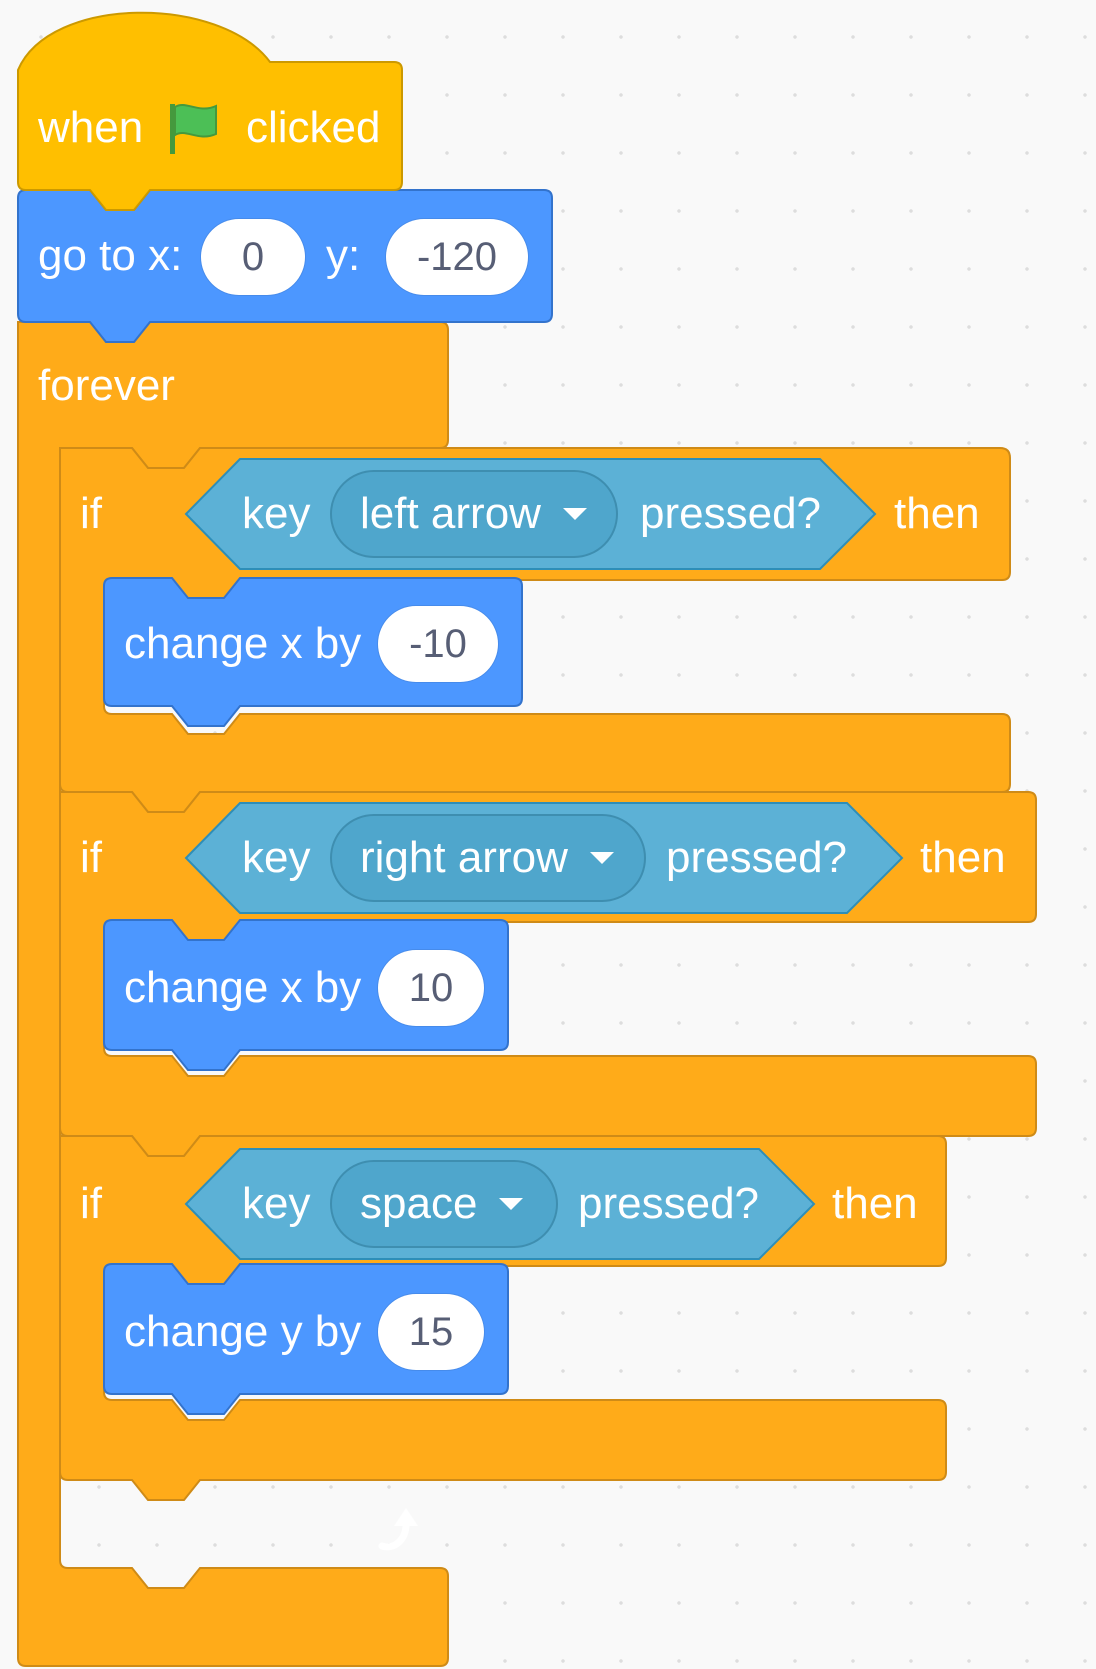 This screenshot has width=1096, height=1669. I want to click on change-x-label-2: change x by, so click(243, 987).